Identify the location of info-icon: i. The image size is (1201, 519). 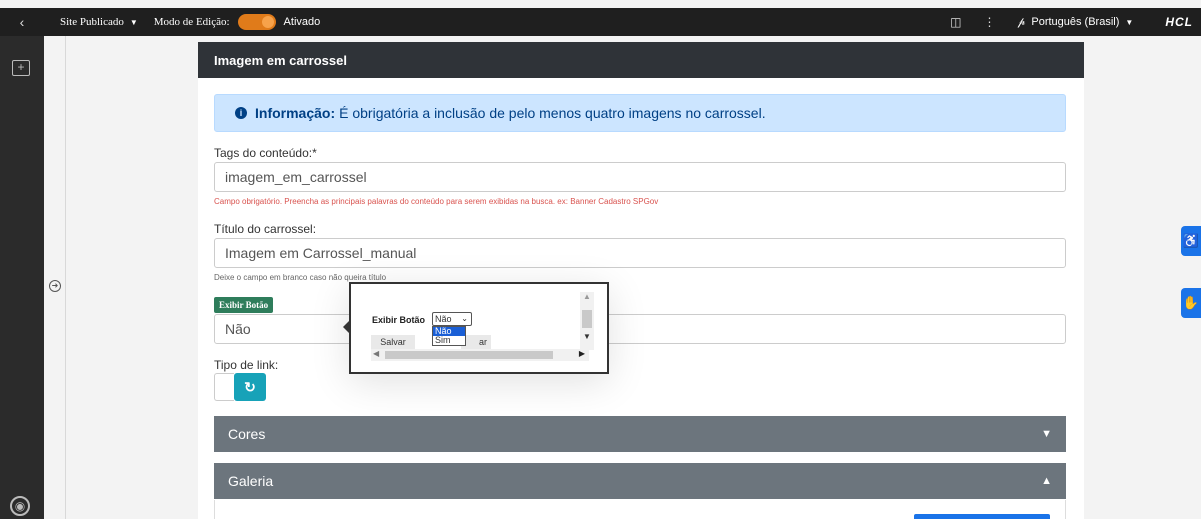
(241, 113).